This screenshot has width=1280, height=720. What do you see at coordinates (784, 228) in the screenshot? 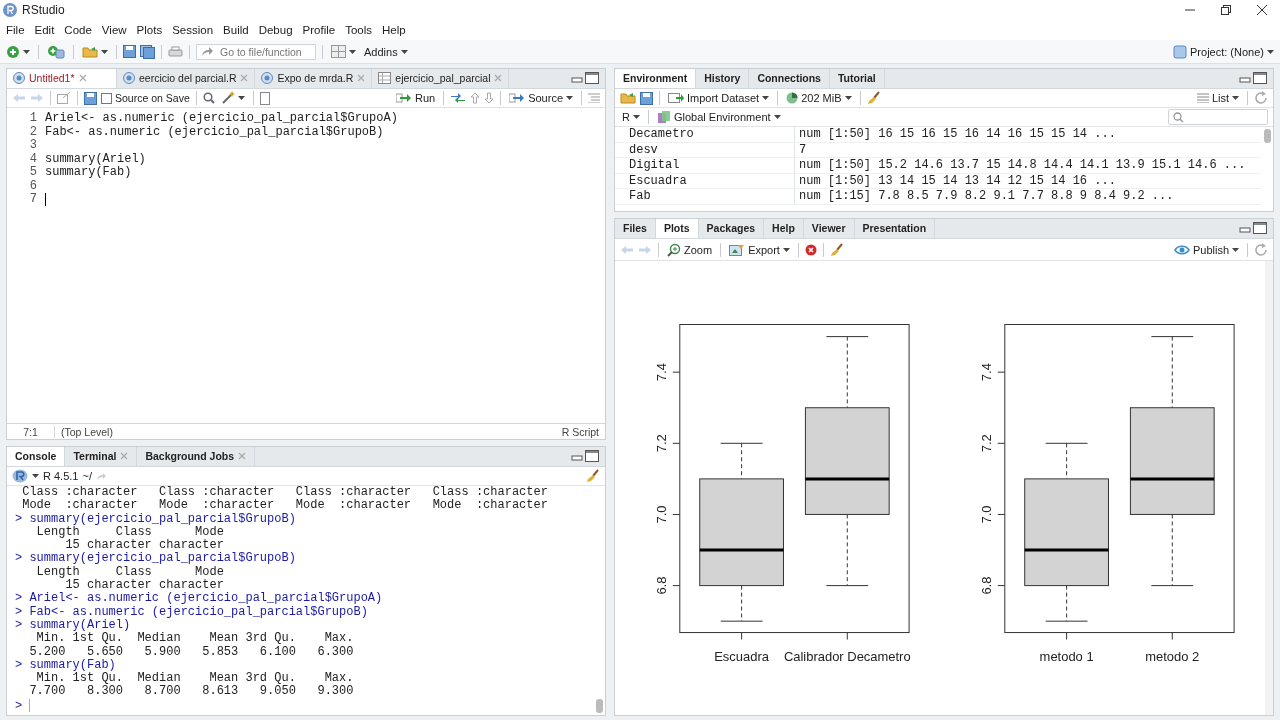
I see `plots-tab: Help` at bounding box center [784, 228].